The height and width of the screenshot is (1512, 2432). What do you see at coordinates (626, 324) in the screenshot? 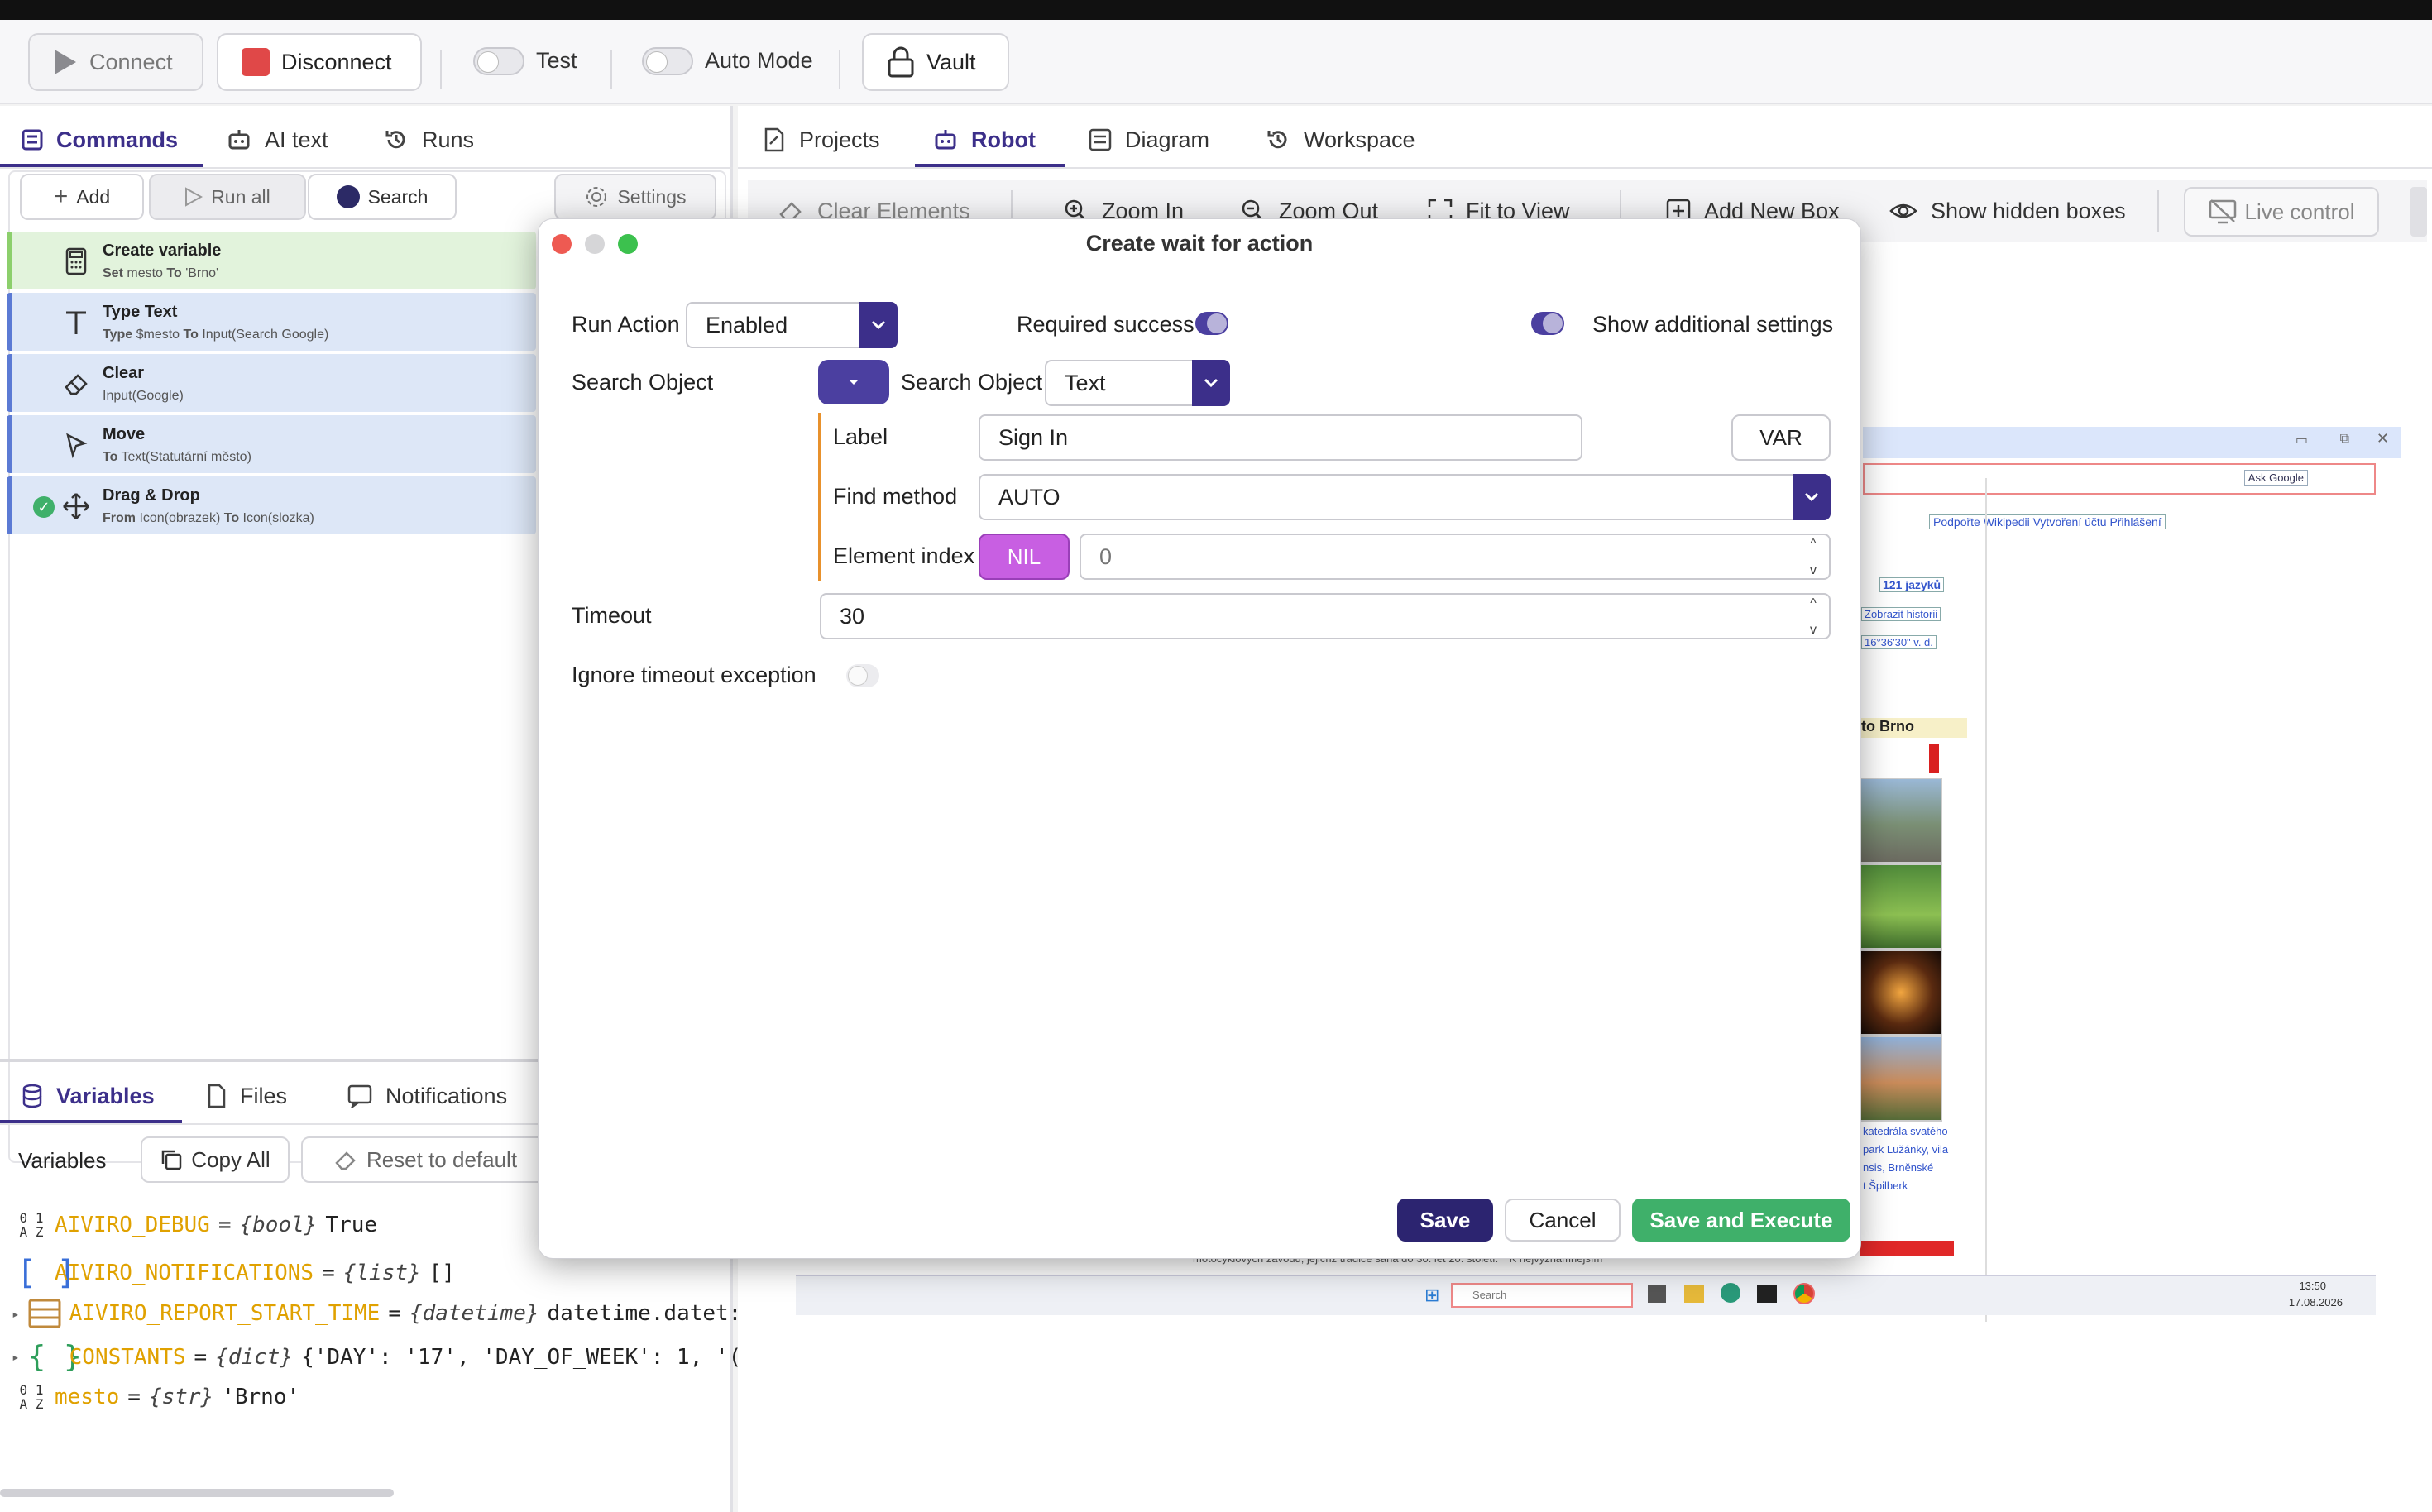
I see `run-action-label: Run Action` at bounding box center [626, 324].